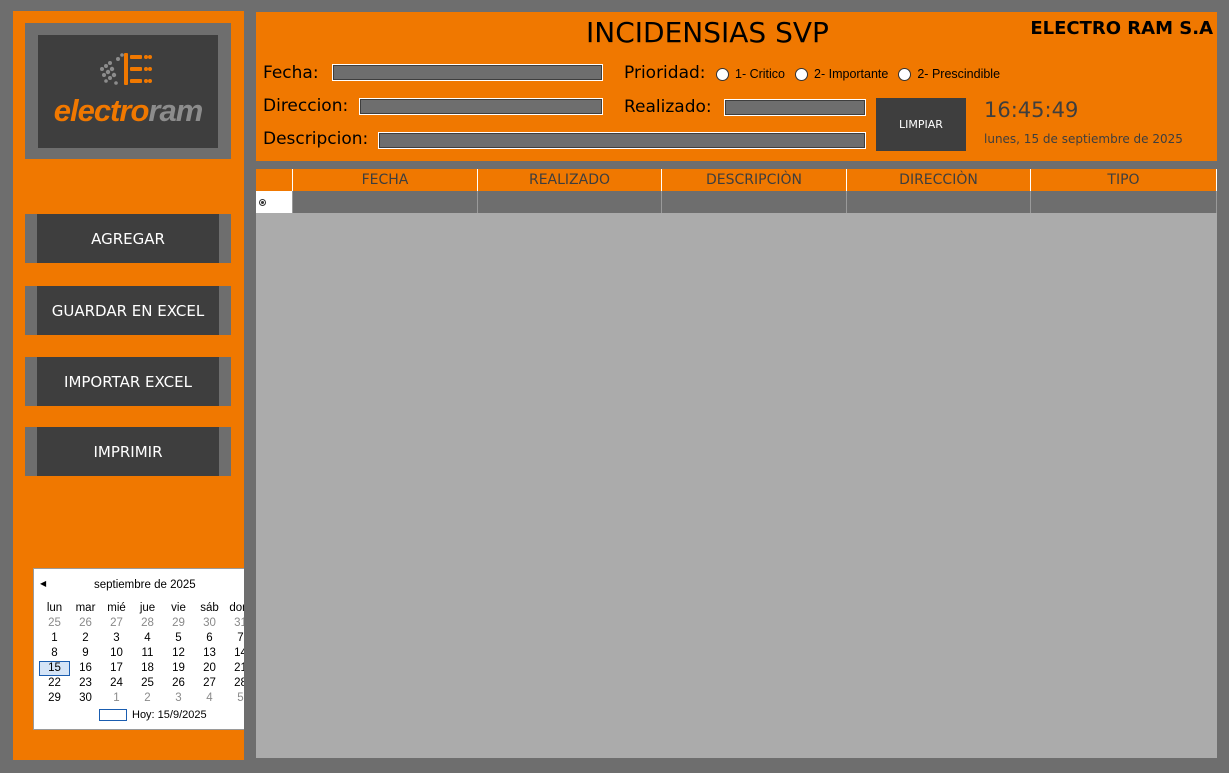 Image resolution: width=1229 pixels, height=773 pixels. Describe the element at coordinates (54, 668) in the screenshot. I see `calendar-day: 15` at that location.